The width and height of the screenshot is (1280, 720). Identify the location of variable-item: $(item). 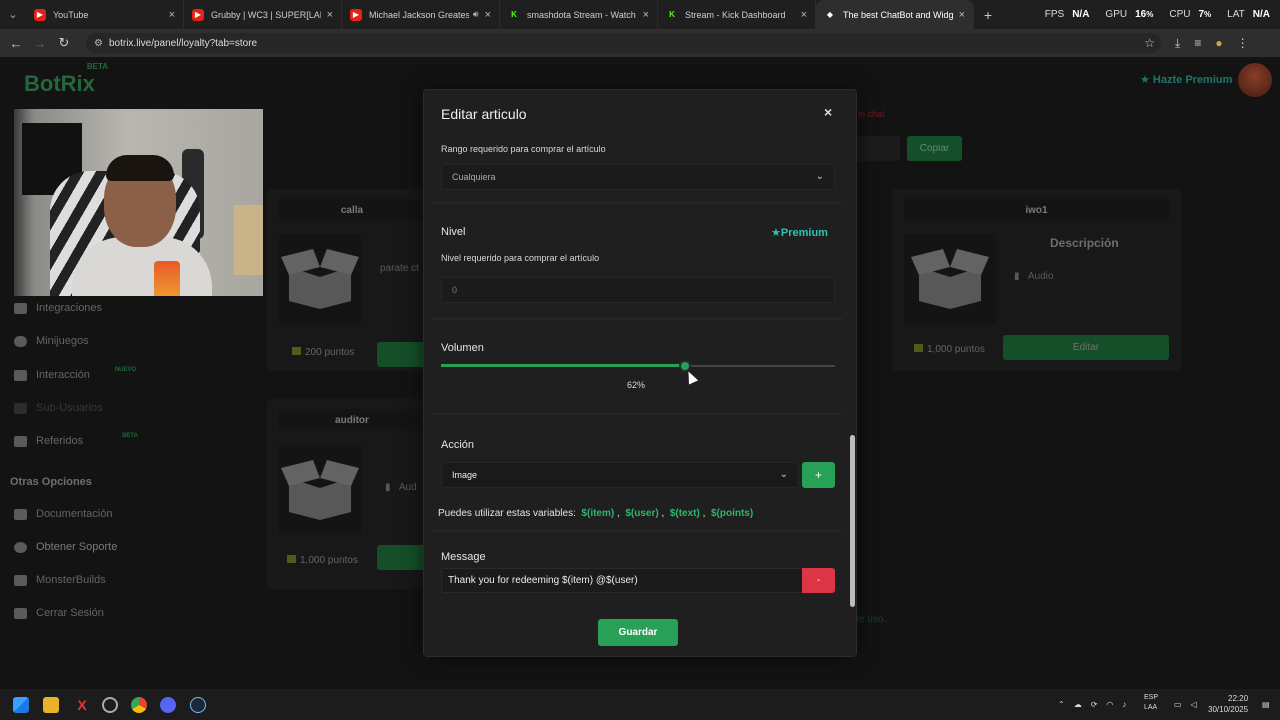
(598, 513).